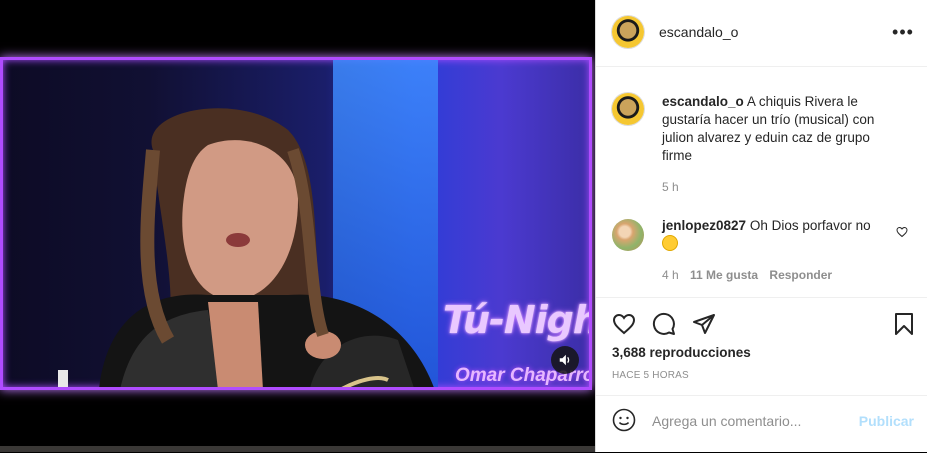 This screenshot has height=453, width=927. What do you see at coordinates (902, 232) in the screenshot?
I see `comment-like-heart-icon` at bounding box center [902, 232].